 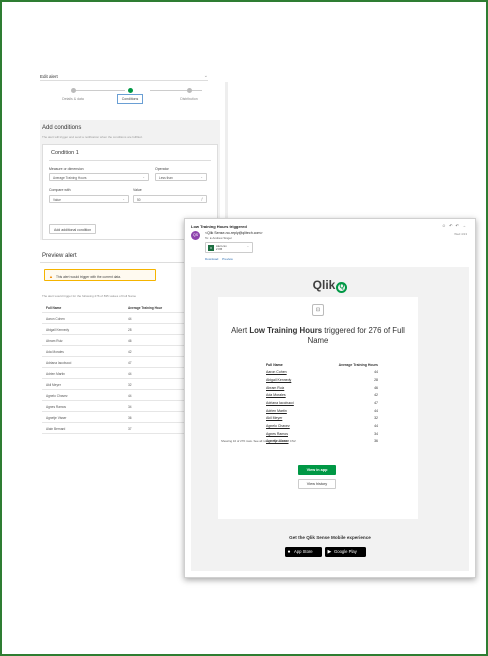 I want to click on add-conditions-heading: Add conditions, so click(x=62, y=128).